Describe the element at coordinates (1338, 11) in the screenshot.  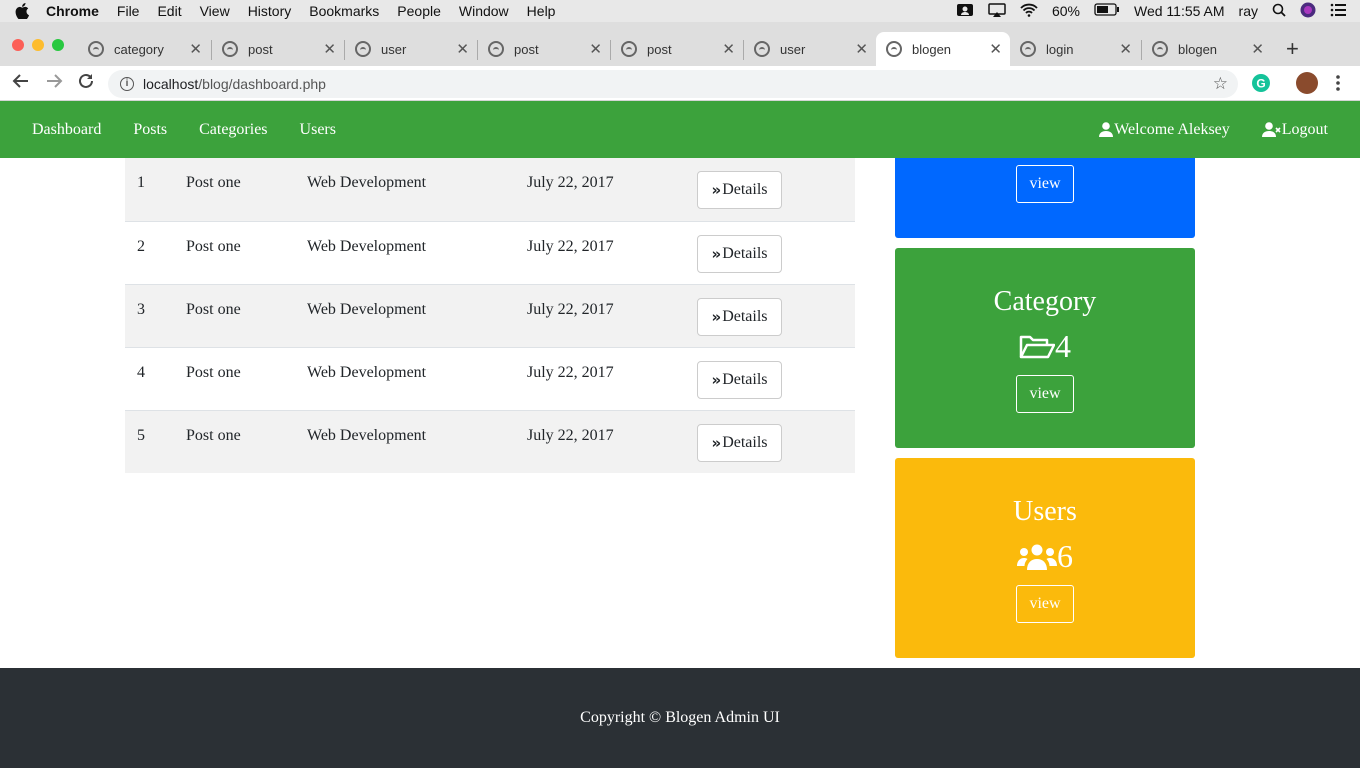
I see `notification-center-icon` at that location.